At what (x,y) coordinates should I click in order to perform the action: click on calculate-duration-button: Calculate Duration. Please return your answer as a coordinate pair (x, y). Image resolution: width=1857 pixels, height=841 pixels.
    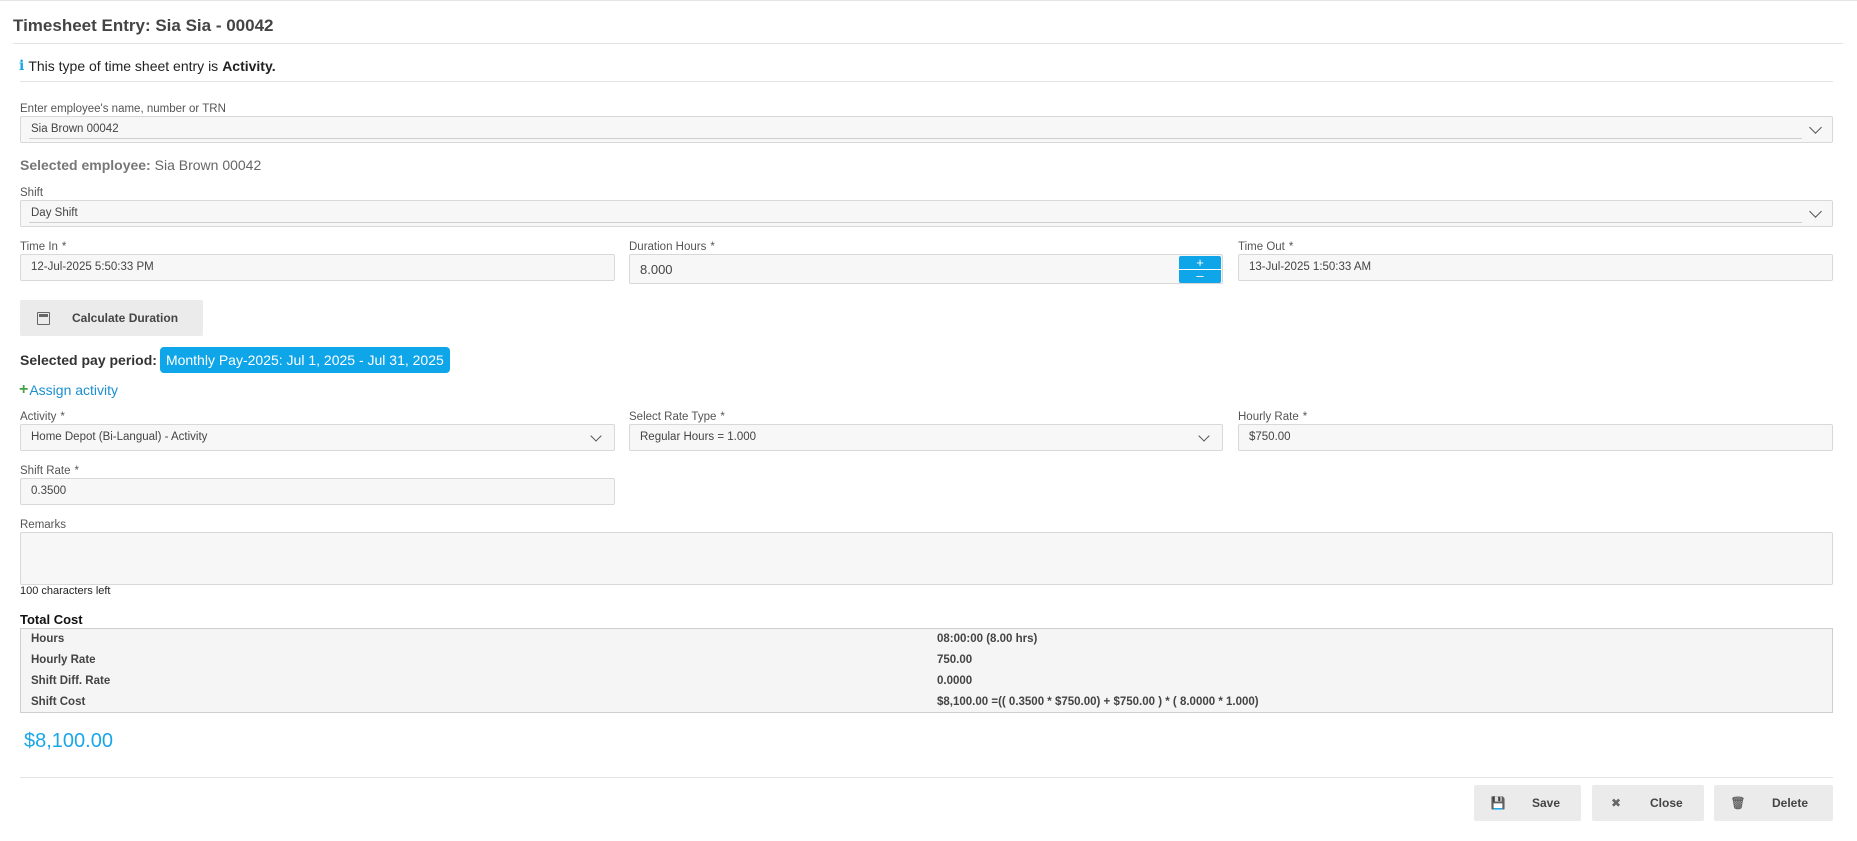
    Looking at the image, I should click on (111, 318).